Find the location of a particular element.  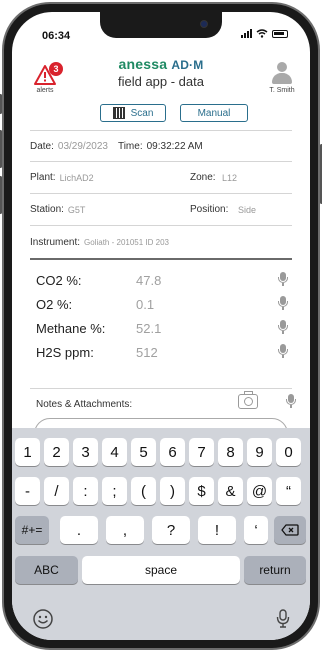

battery-icon is located at coordinates (280, 33).